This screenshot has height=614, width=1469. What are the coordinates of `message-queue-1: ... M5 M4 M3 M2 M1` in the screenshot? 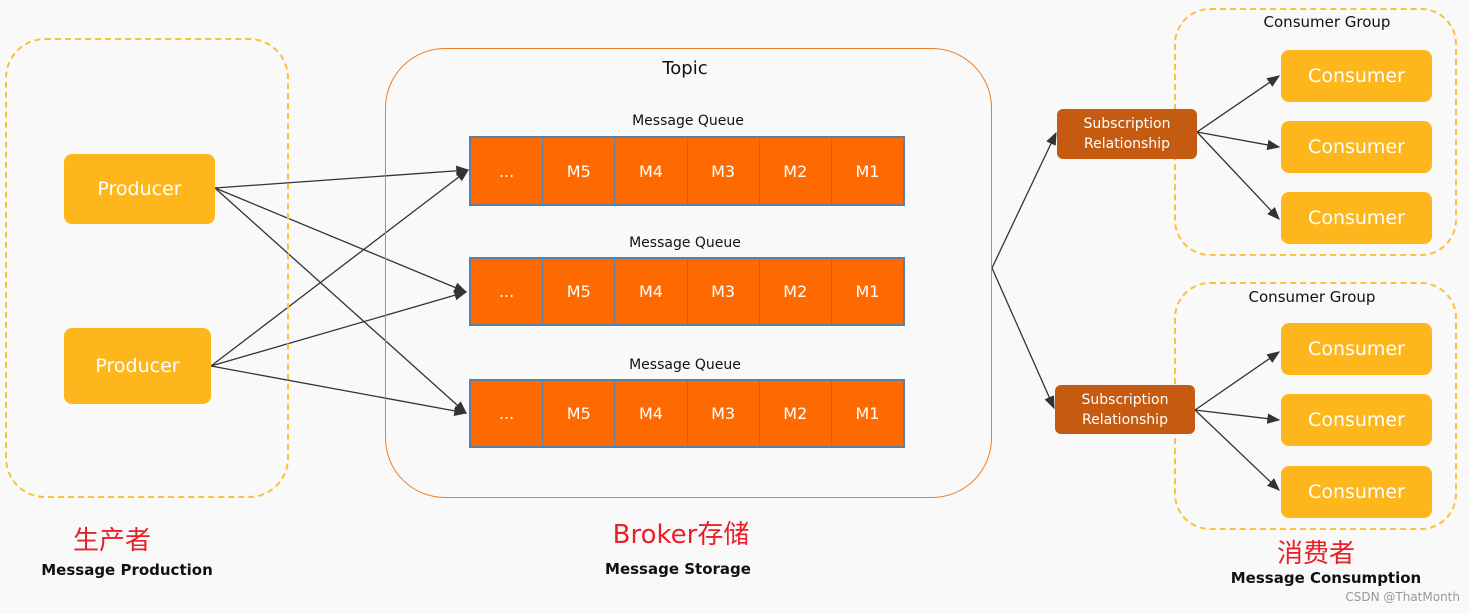 It's located at (687, 171).